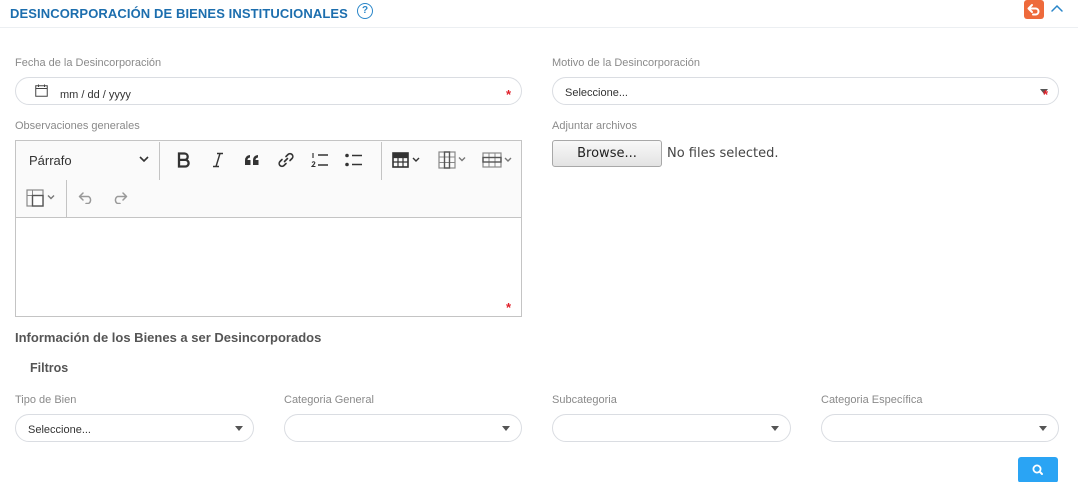  What do you see at coordinates (723, 153) in the screenshot?
I see `file-status: No files selected.` at bounding box center [723, 153].